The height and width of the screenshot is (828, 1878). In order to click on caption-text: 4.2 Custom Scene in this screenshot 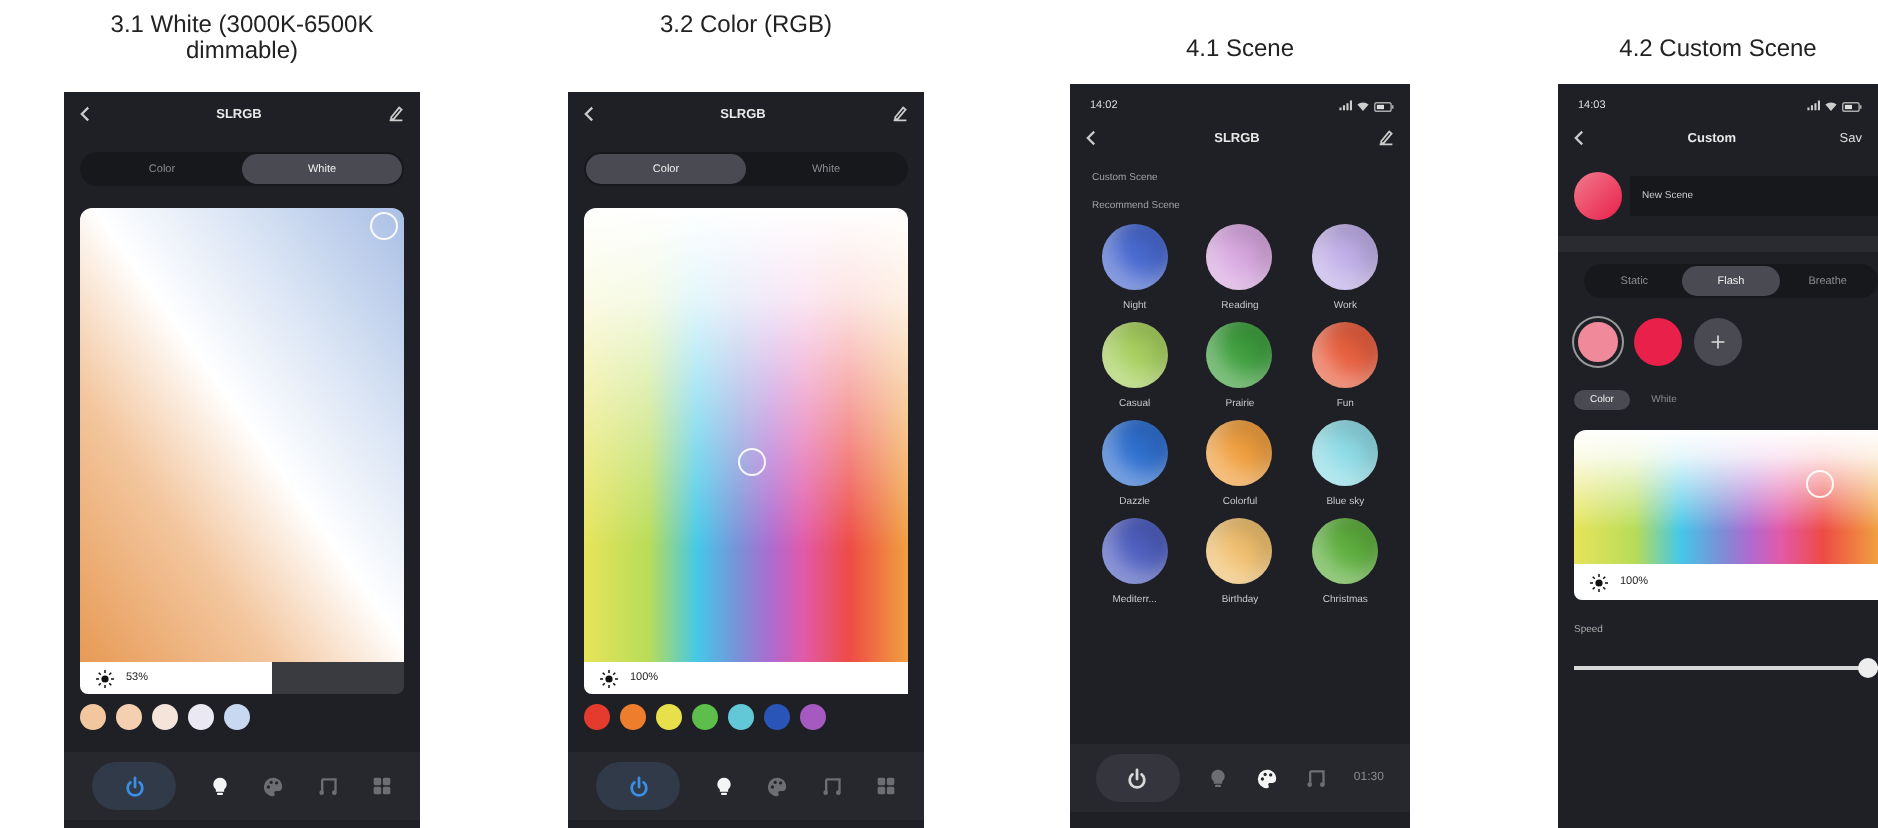, I will do `click(1718, 51)`.